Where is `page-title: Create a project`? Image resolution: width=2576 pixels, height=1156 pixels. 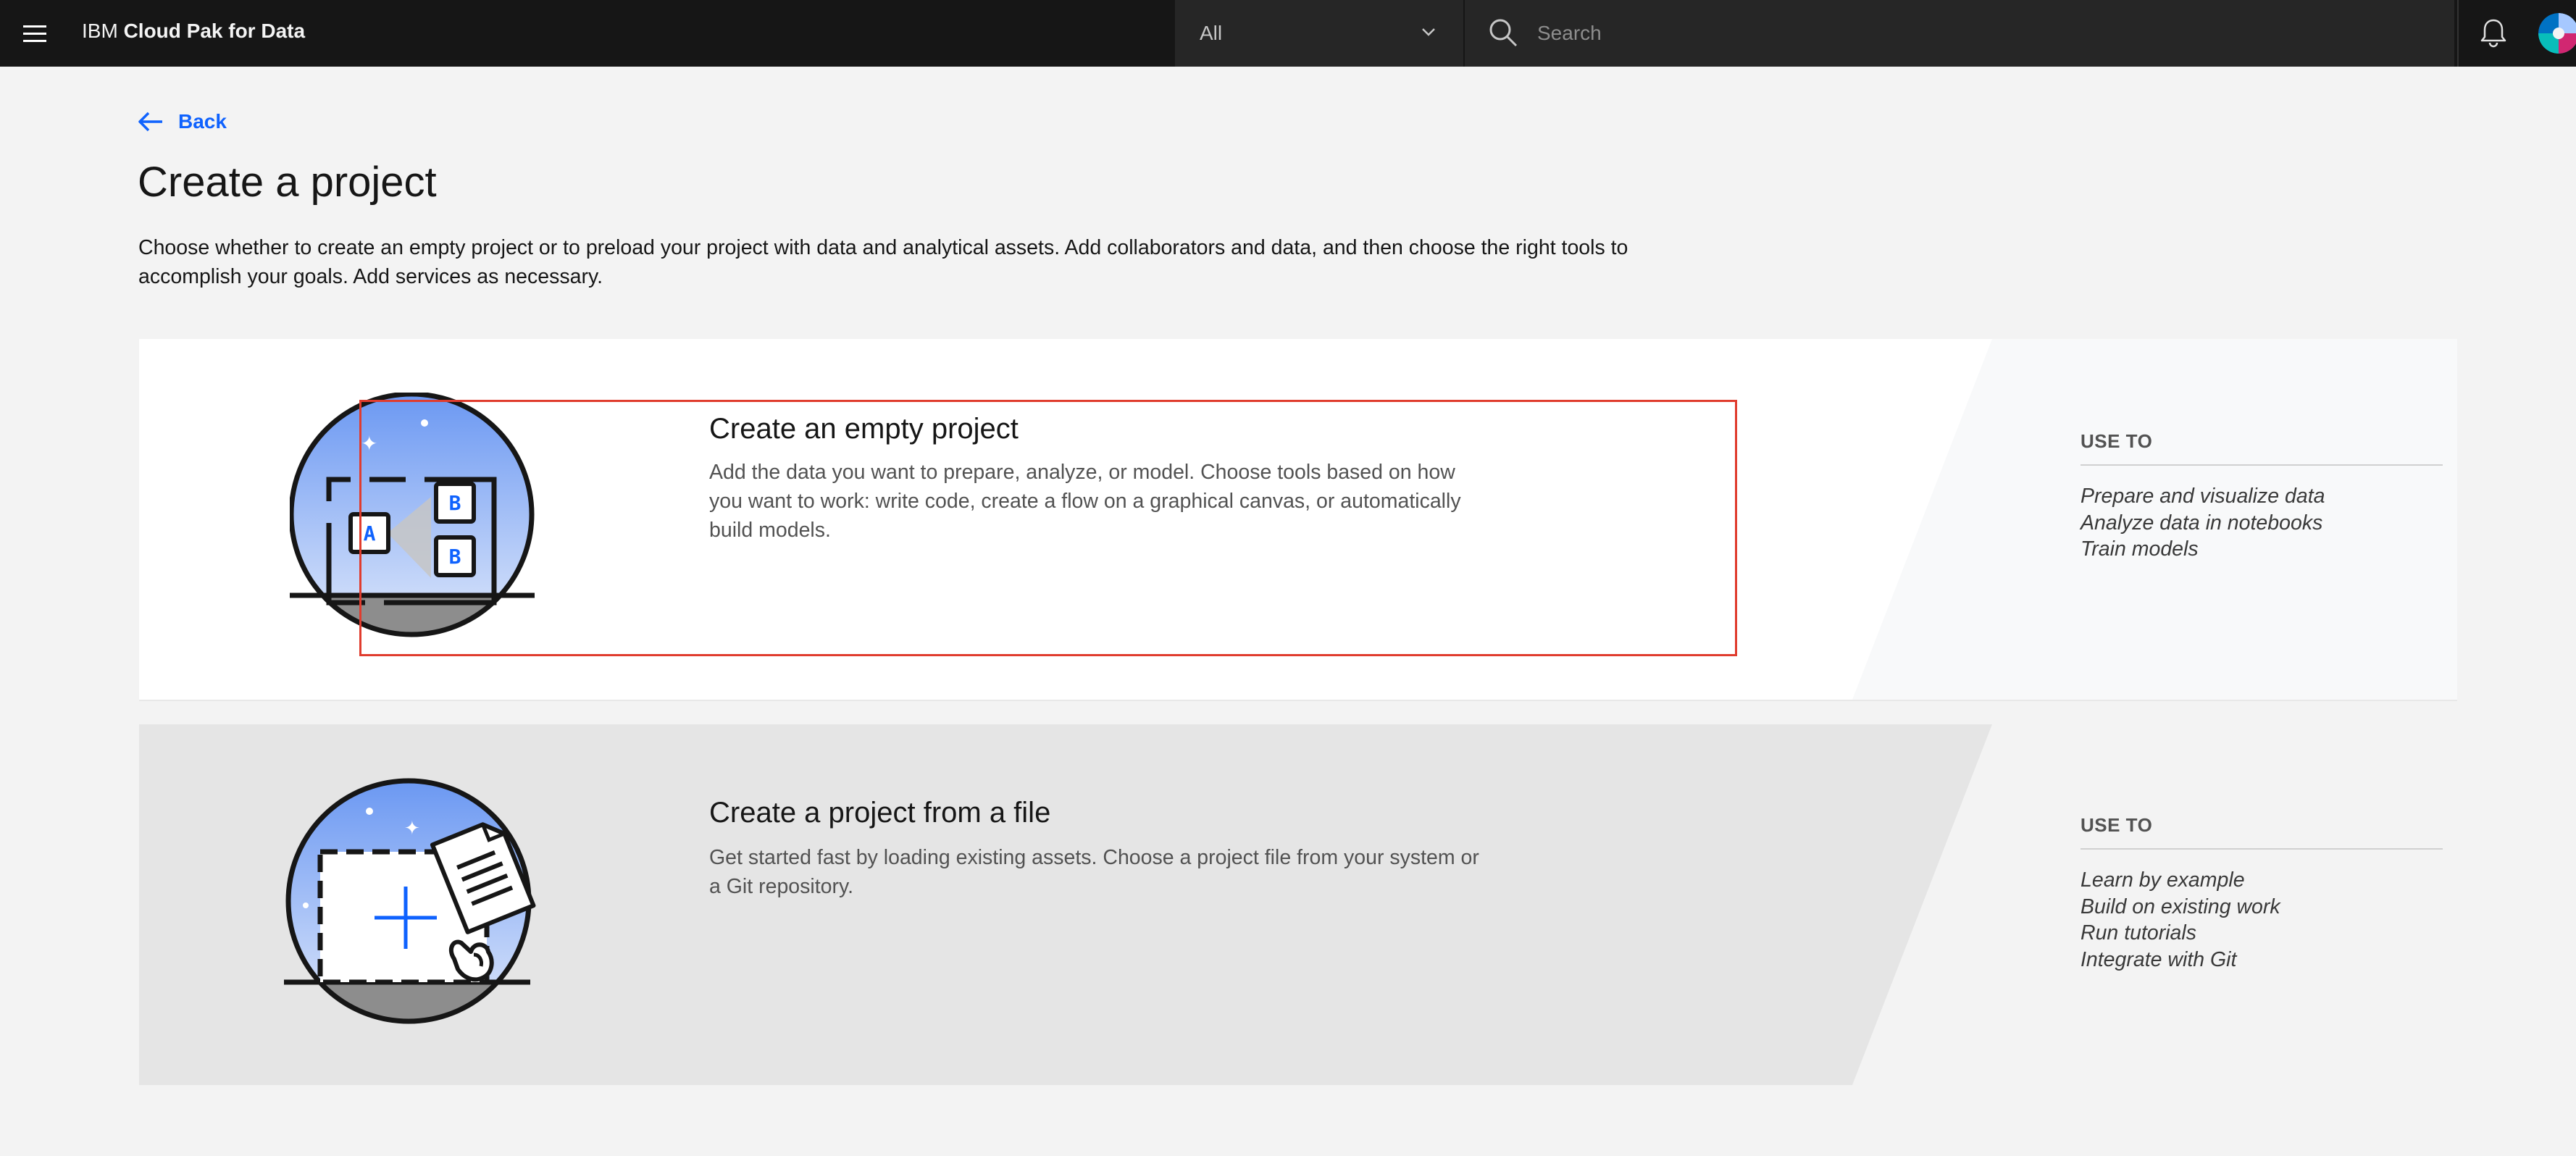
page-title: Create a project is located at coordinates (287, 183).